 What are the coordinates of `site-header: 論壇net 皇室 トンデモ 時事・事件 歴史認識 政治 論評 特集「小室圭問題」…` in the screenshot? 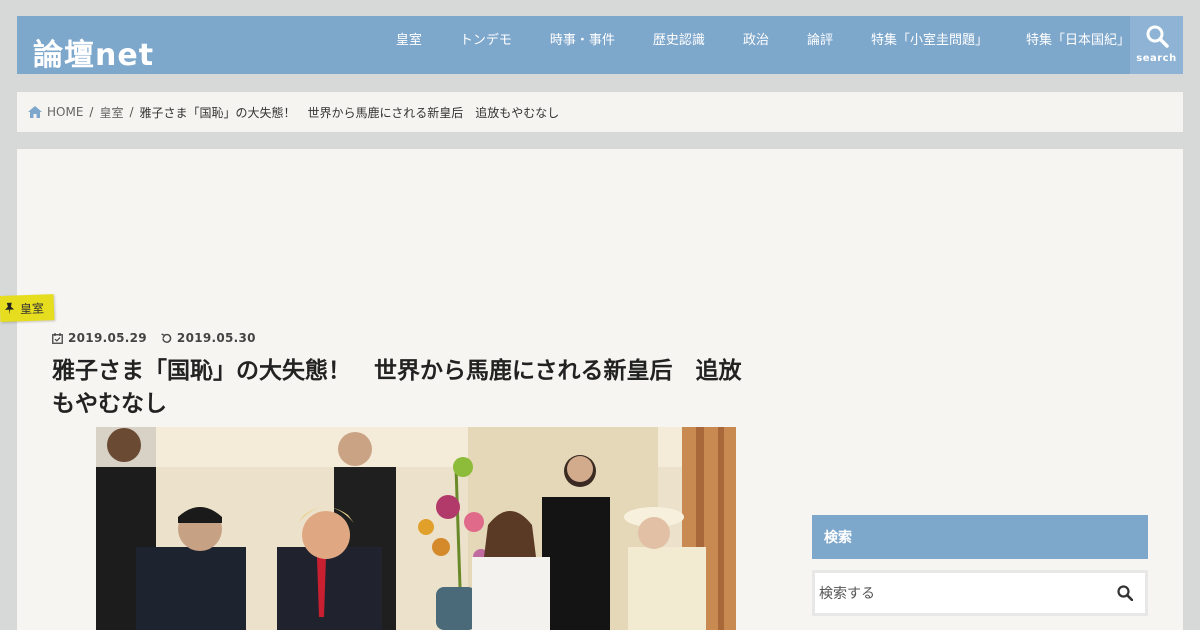 It's located at (600, 45).